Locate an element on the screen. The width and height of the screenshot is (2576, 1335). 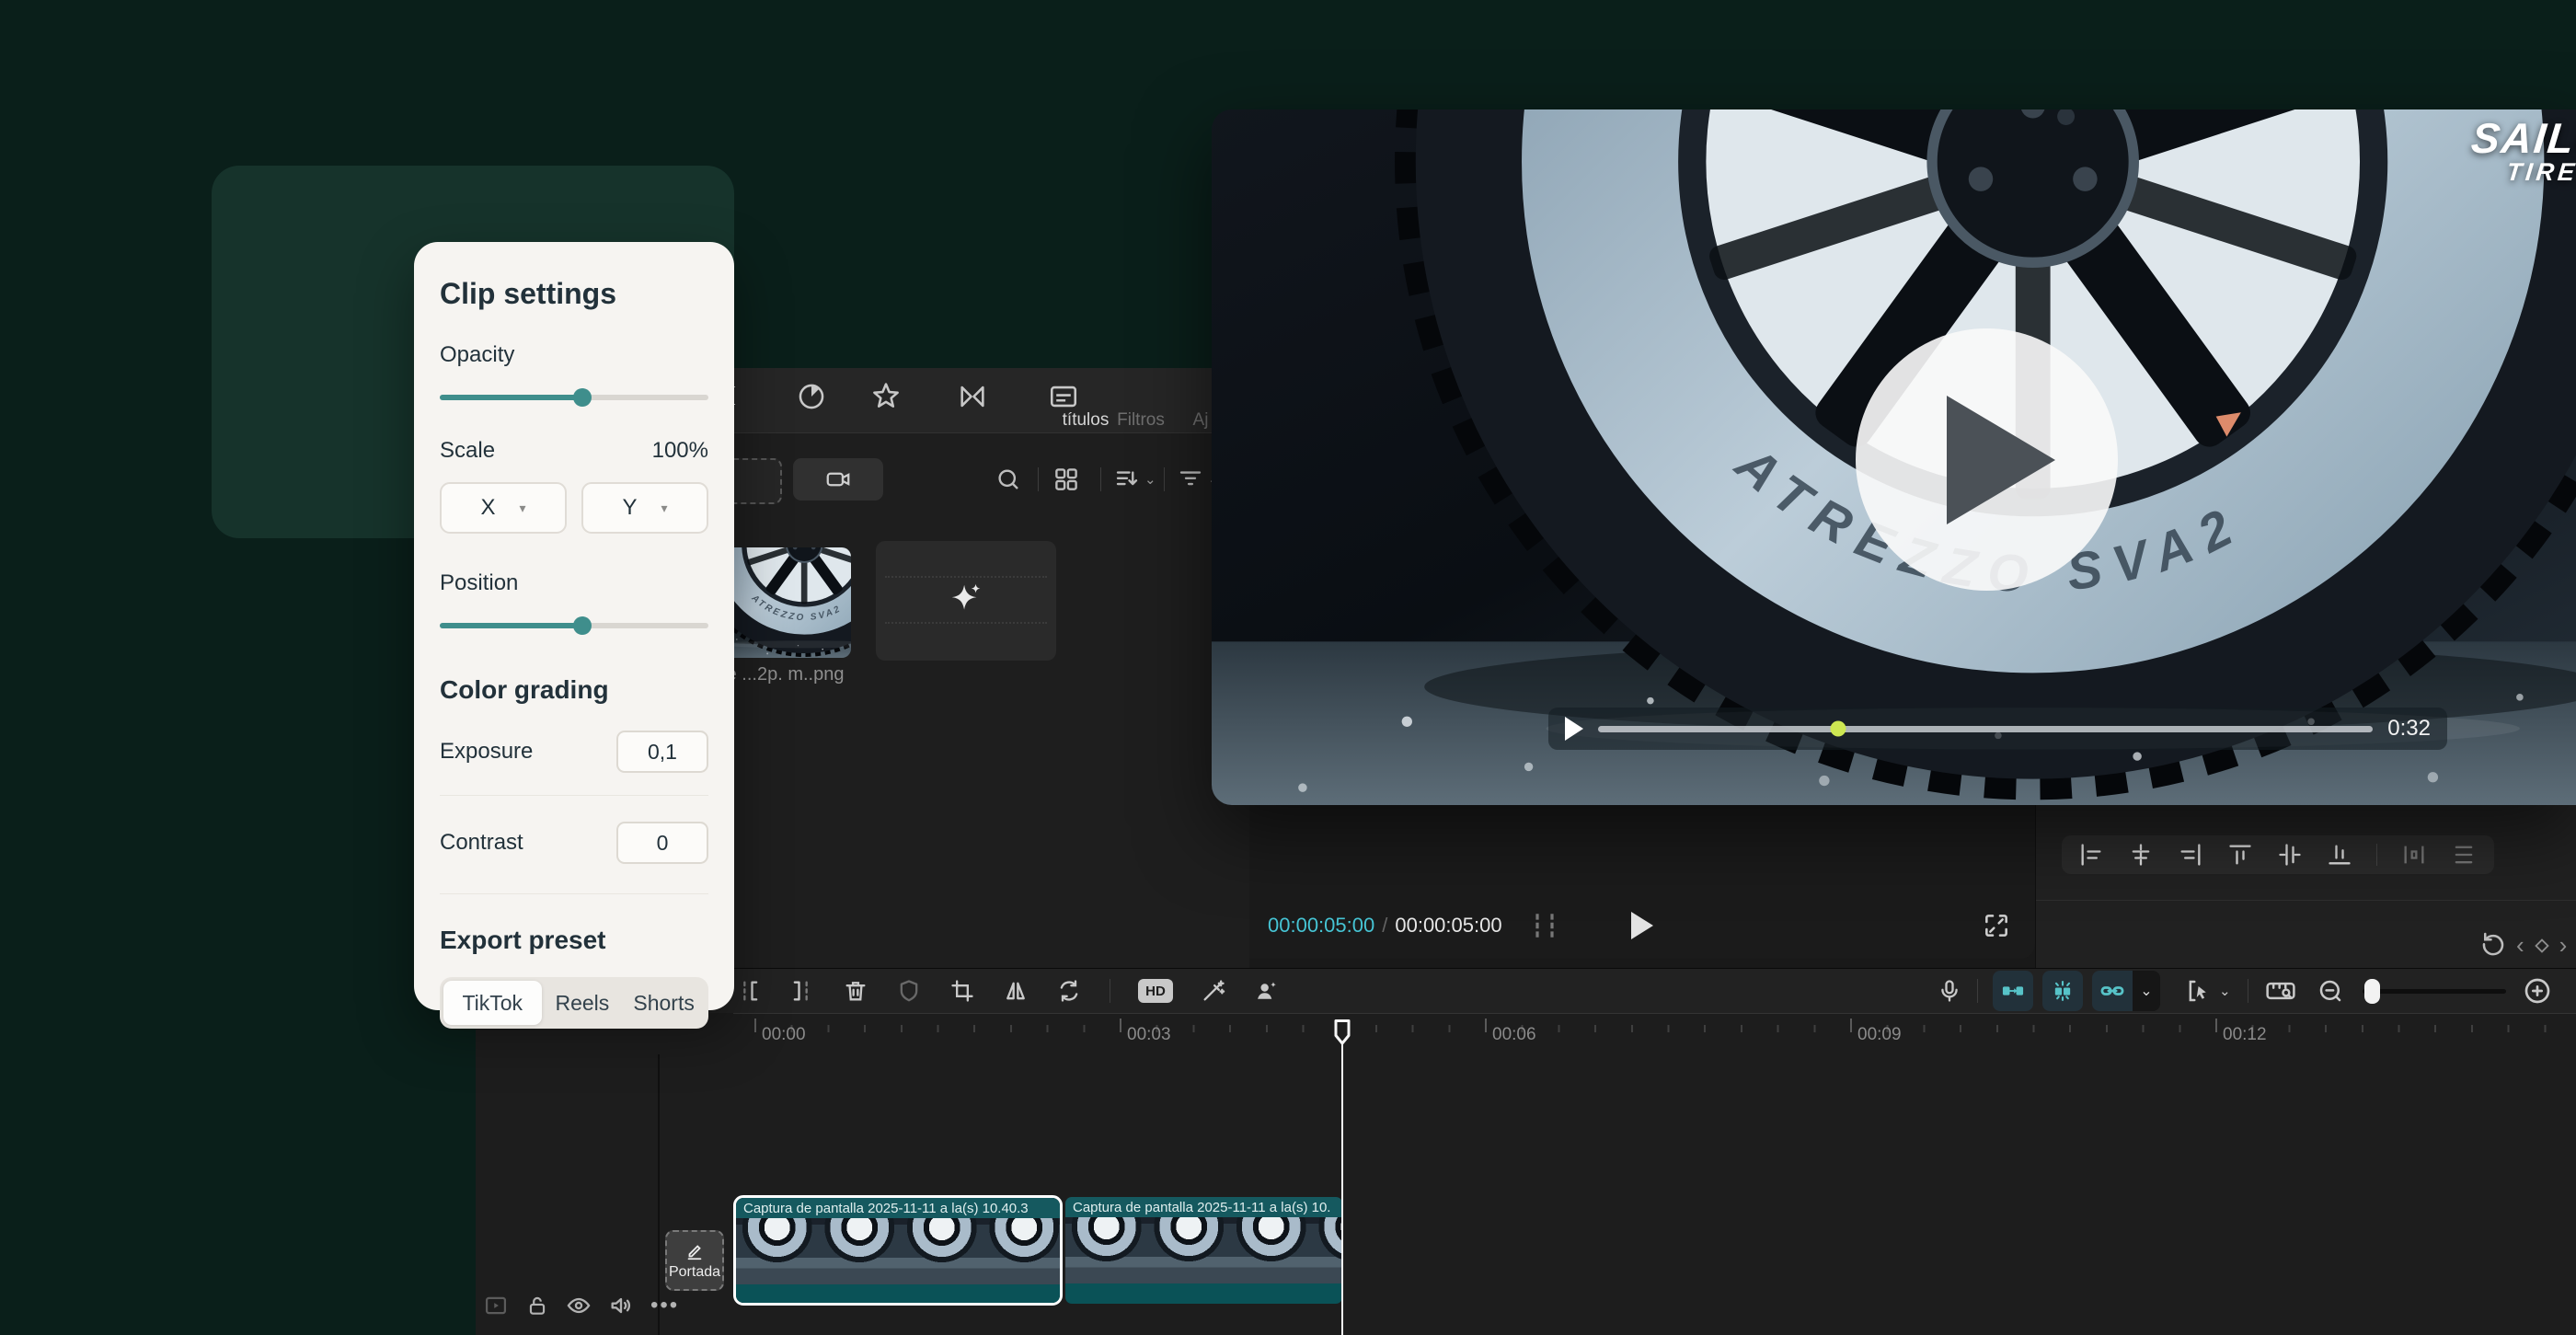
export-preset-segmented-control: TikTok Reels Shorts is located at coordinates (574, 1003).